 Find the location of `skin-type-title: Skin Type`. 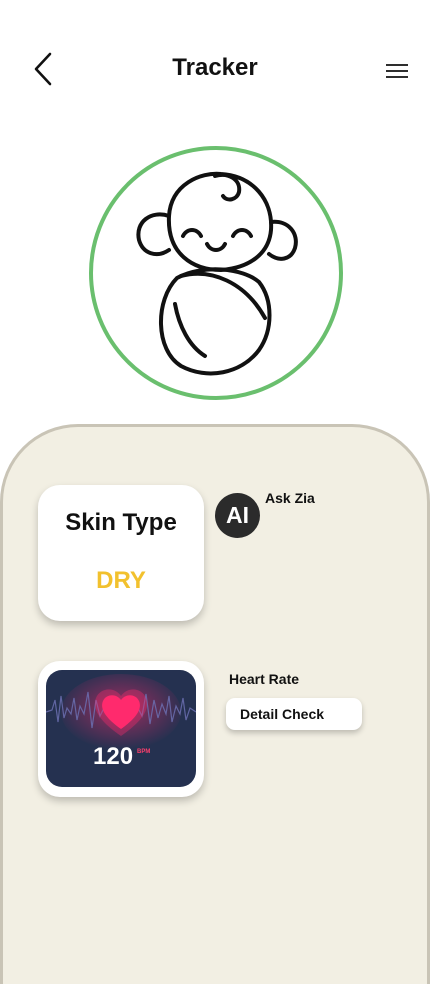

skin-type-title: Skin Type is located at coordinates (121, 522).